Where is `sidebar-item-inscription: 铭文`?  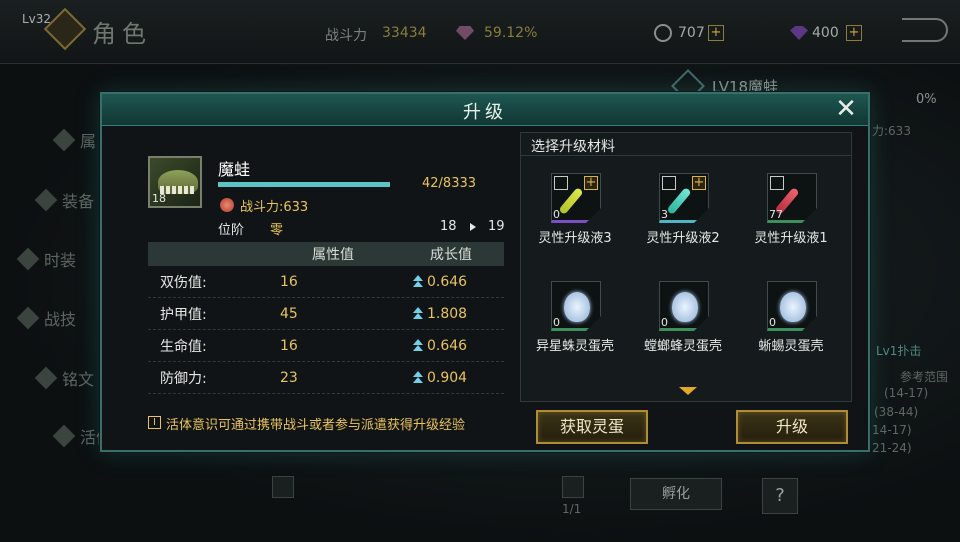
sidebar-item-inscription: 铭文 is located at coordinates (64, 378).